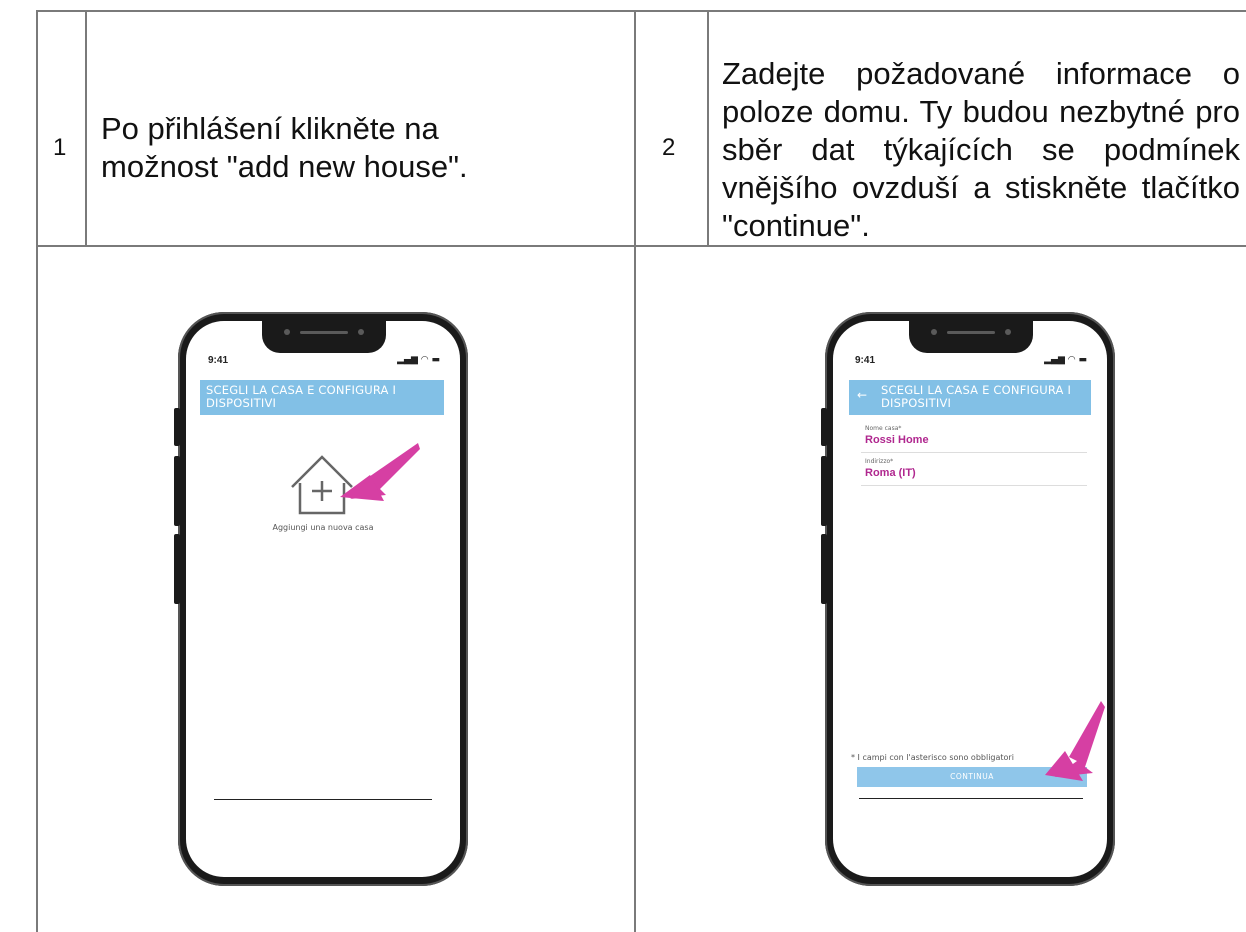 The image size is (1246, 932). Describe the element at coordinates (323, 527) in the screenshot. I see `add-house-caption: Aggiungi una nuova casa` at that location.